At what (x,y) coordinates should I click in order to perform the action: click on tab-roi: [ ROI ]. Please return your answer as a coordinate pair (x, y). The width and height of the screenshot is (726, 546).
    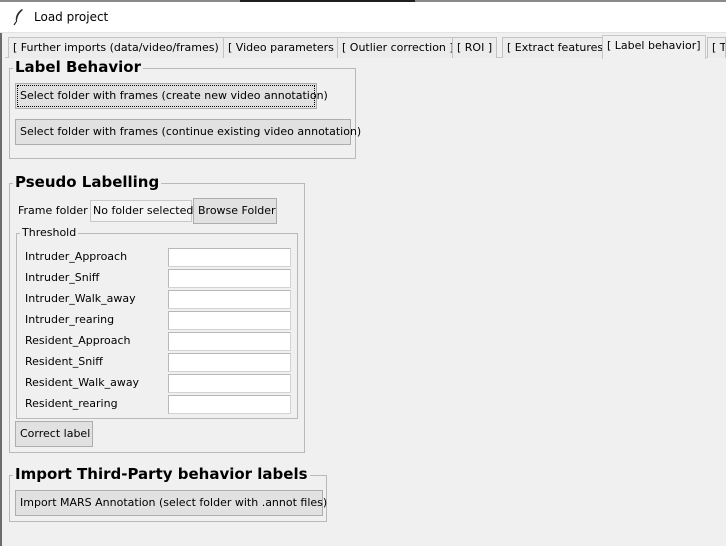
    Looking at the image, I should click on (475, 47).